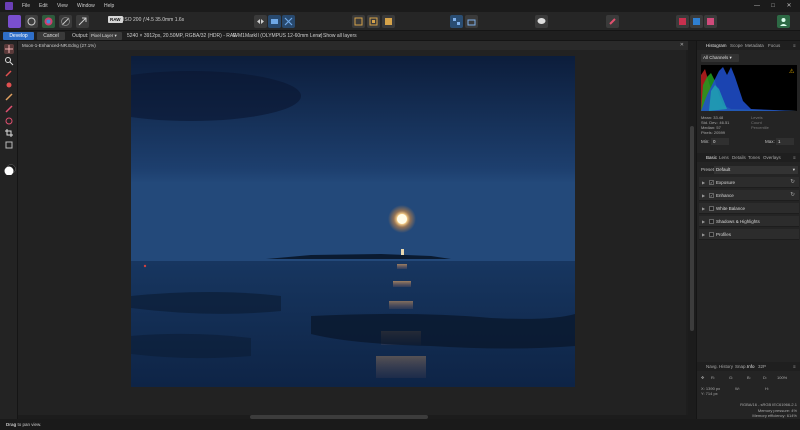  What do you see at coordinates (773, 6) in the screenshot?
I see `maximize-icon: □` at bounding box center [773, 6].